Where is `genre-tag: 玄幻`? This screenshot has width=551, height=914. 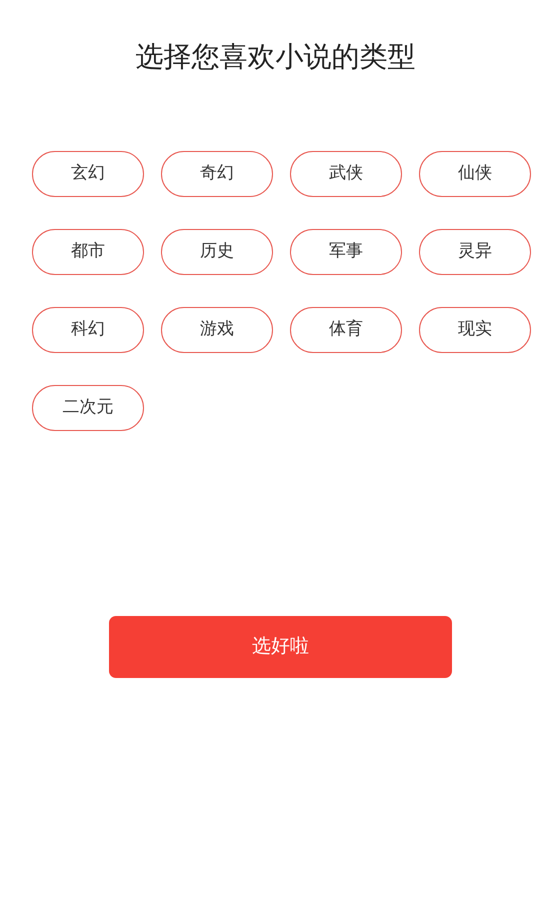 genre-tag: 玄幻 is located at coordinates (88, 173).